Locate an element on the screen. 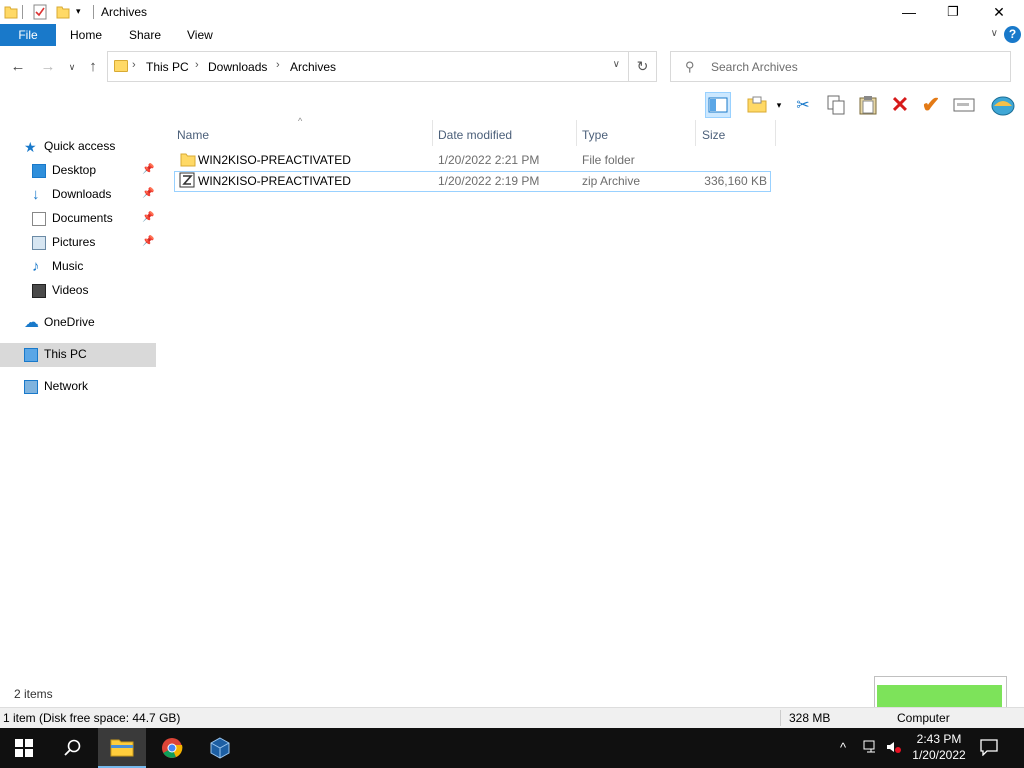 The width and height of the screenshot is (1024, 768). sidebar-item-pictures: Pictures is located at coordinates (63, 242).